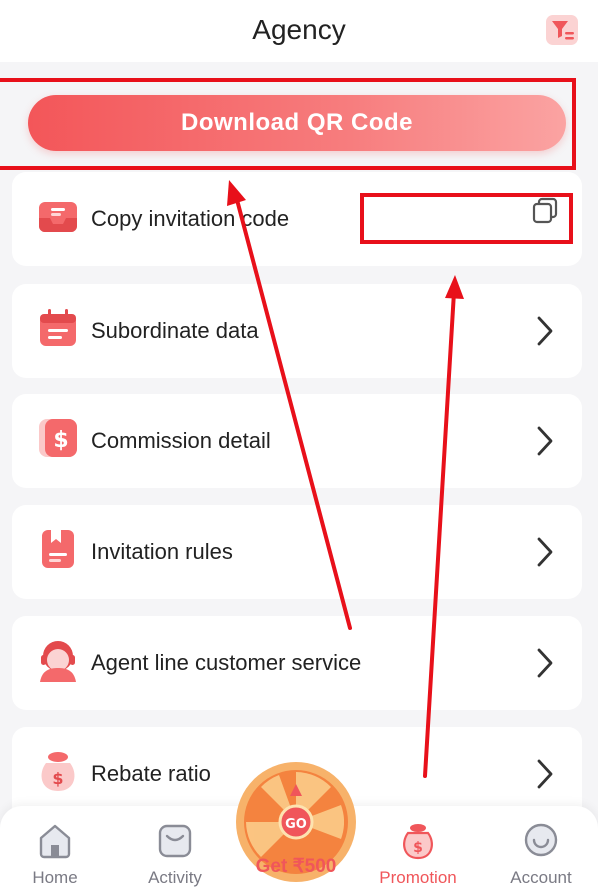  I want to click on page-title: Agency, so click(299, 29).